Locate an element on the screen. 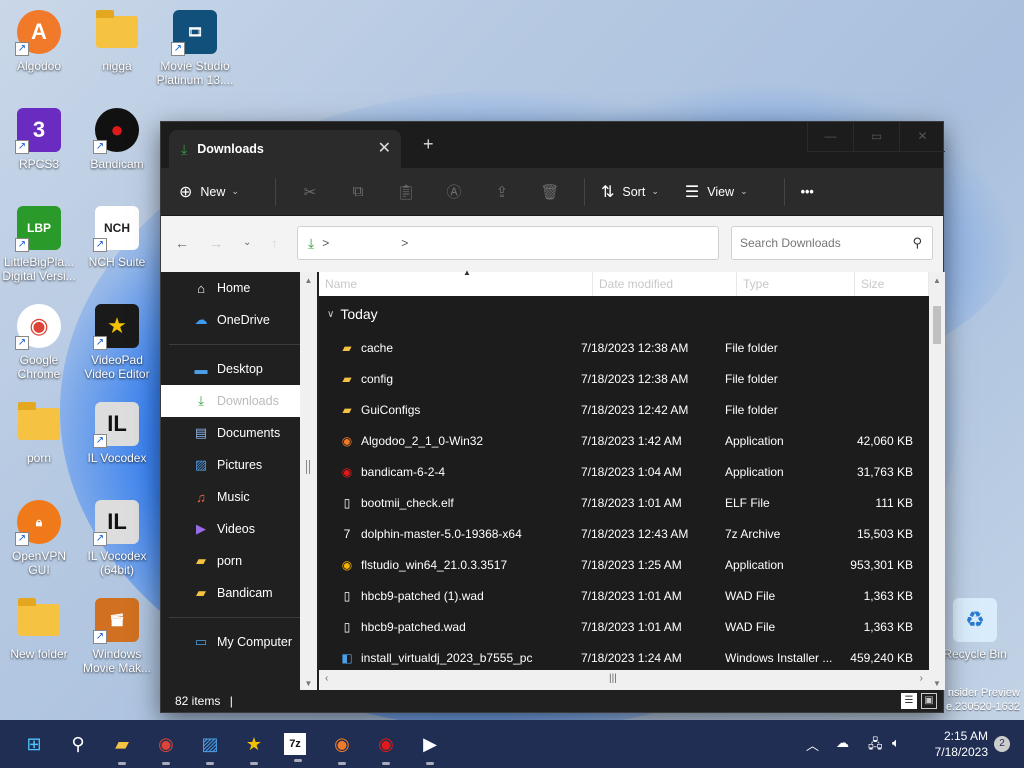 The height and width of the screenshot is (768, 1024). address-field: ⤓ > > is located at coordinates (508, 243).